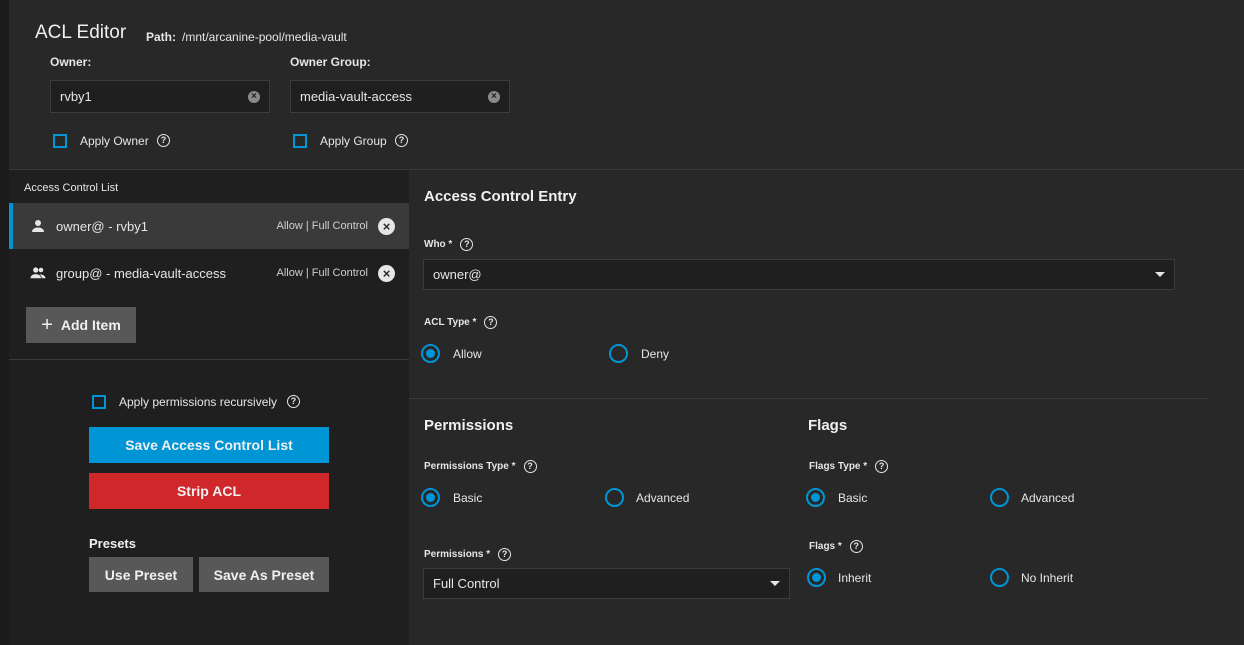  I want to click on who-label-group: Who * ?, so click(449, 244).